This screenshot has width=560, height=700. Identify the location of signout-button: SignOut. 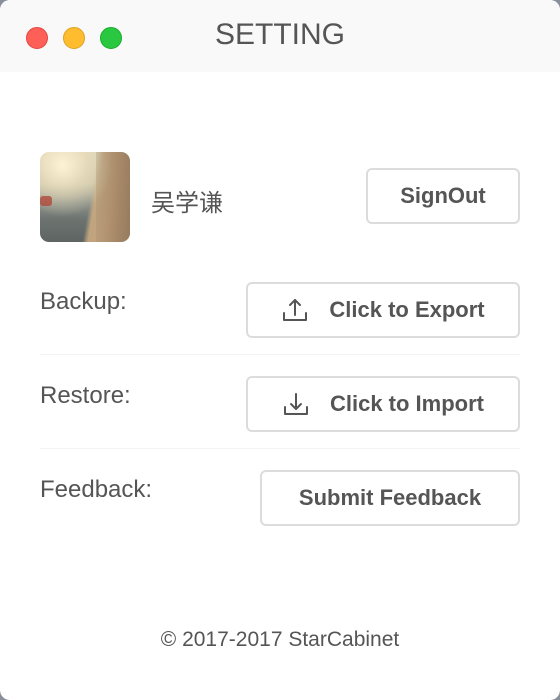
(443, 196).